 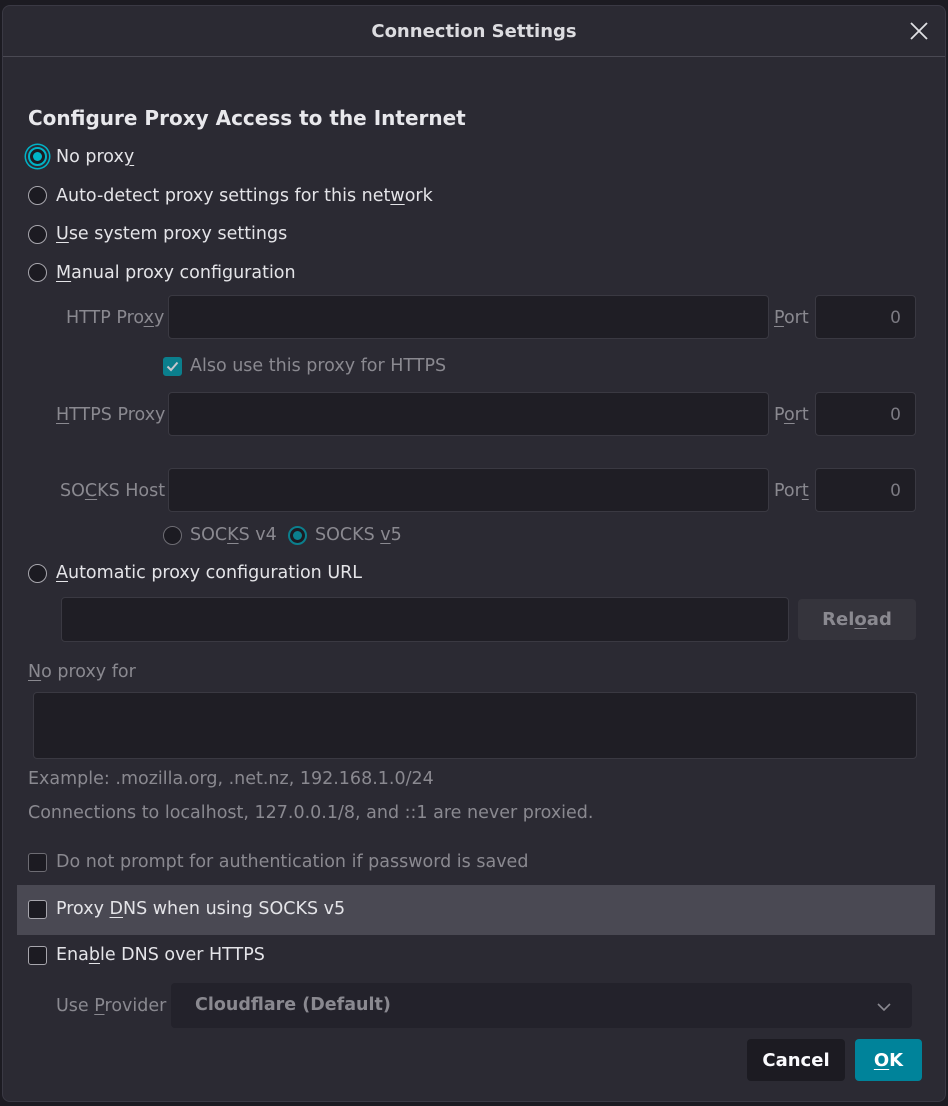 What do you see at coordinates (113, 491) in the screenshot?
I see `socks-host-label: SOCKS Host` at bounding box center [113, 491].